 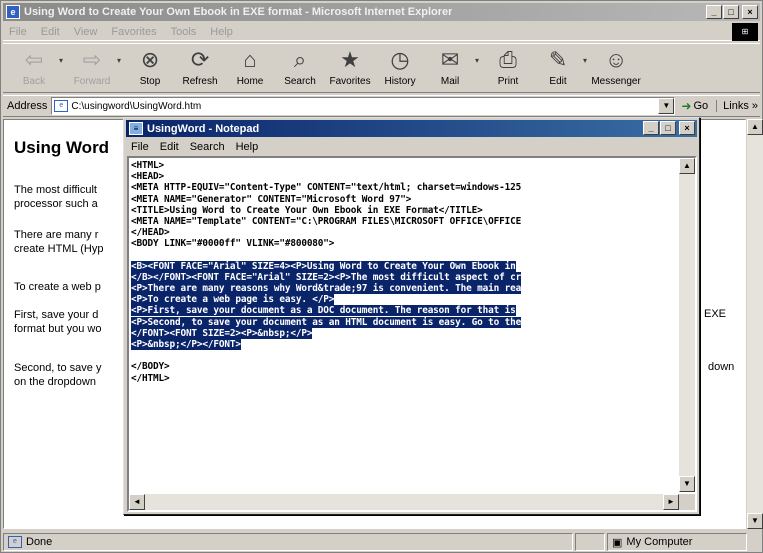 What do you see at coordinates (404, 502) in the screenshot?
I see `notepad-horizontal-scrollbar: ◄ ►` at bounding box center [404, 502].